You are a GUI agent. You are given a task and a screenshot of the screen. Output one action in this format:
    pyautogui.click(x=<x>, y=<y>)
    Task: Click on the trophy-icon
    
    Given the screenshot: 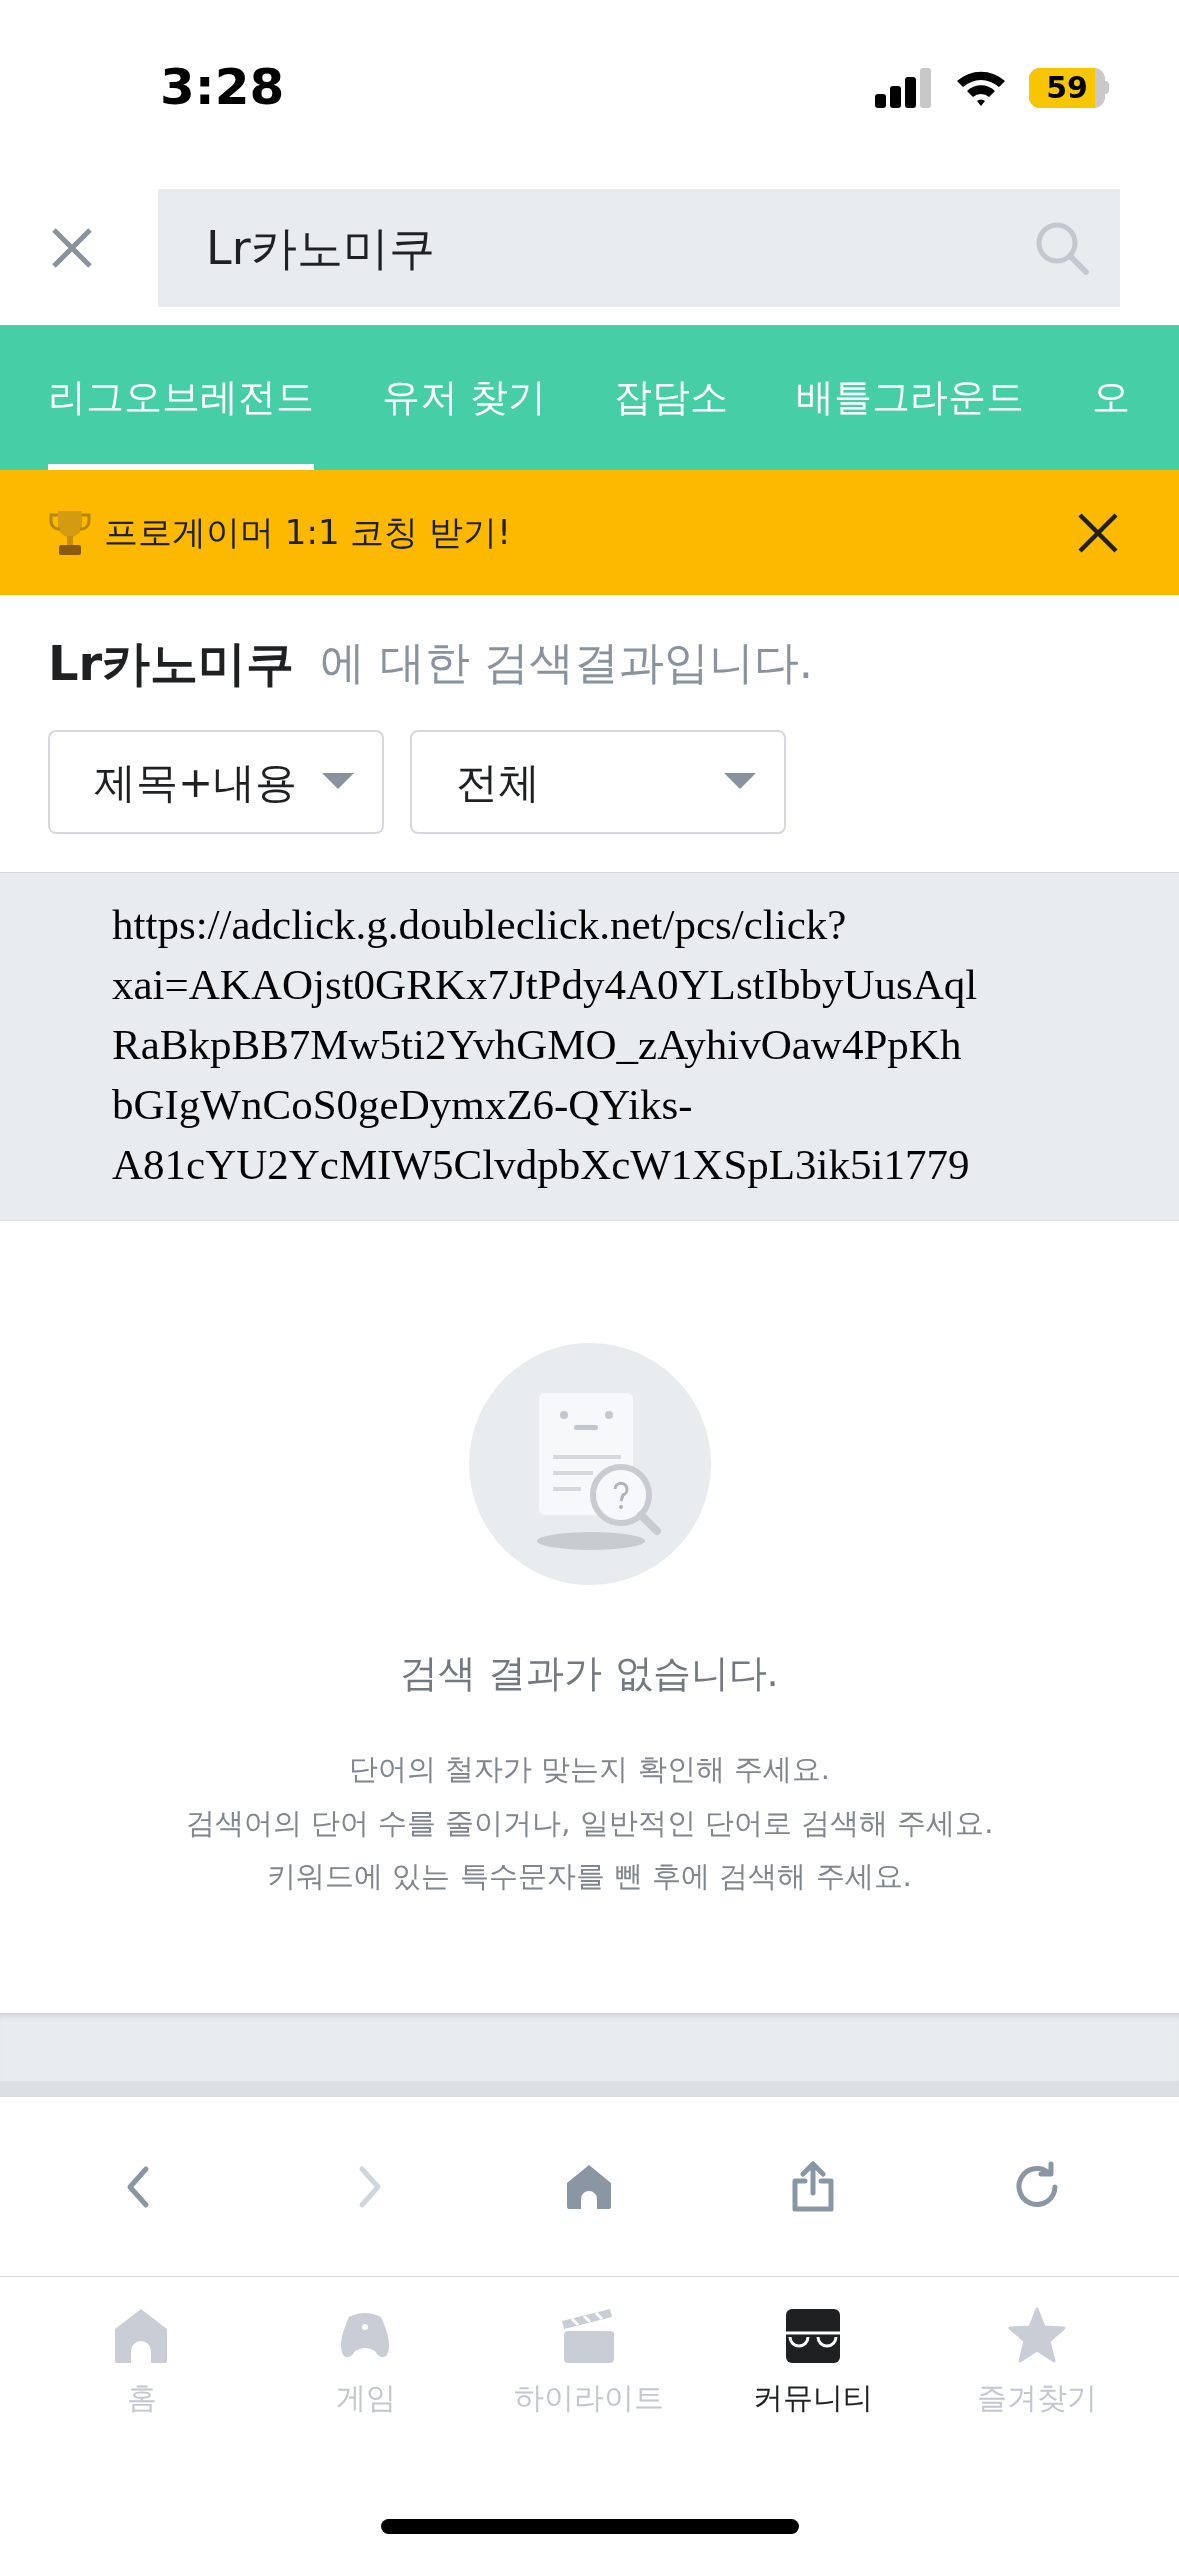 What is the action you would take?
    pyautogui.click(x=70, y=532)
    